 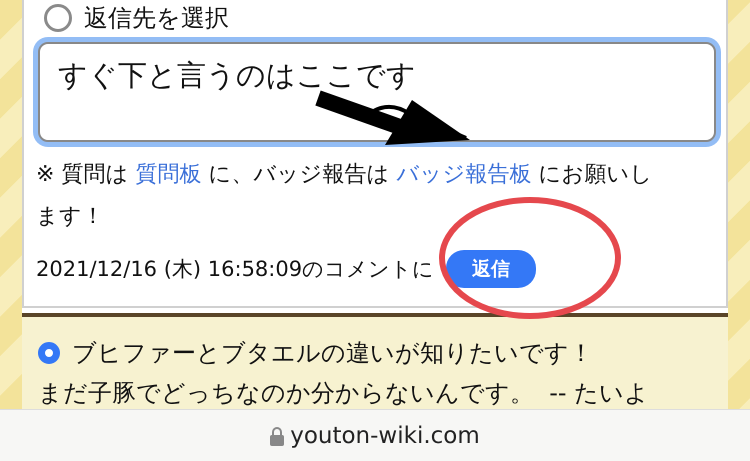 What do you see at coordinates (235, 269) in the screenshot?
I see `comment-timestamp: 2021/12/16 (木) 16:58:09のコメントに` at bounding box center [235, 269].